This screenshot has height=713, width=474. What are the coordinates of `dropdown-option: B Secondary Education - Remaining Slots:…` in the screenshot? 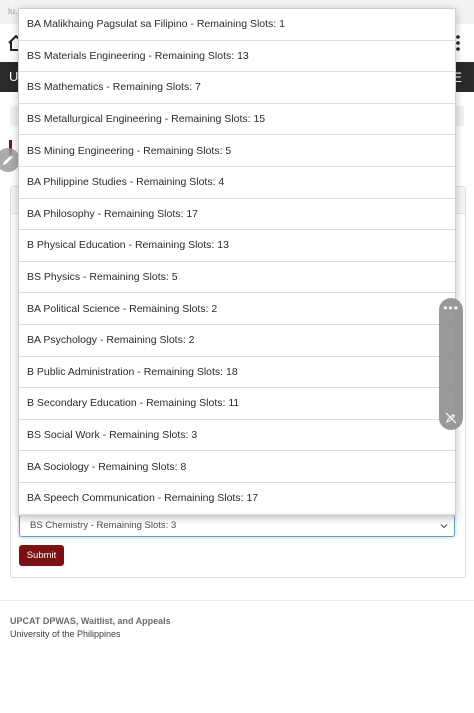 It's located at (237, 404).